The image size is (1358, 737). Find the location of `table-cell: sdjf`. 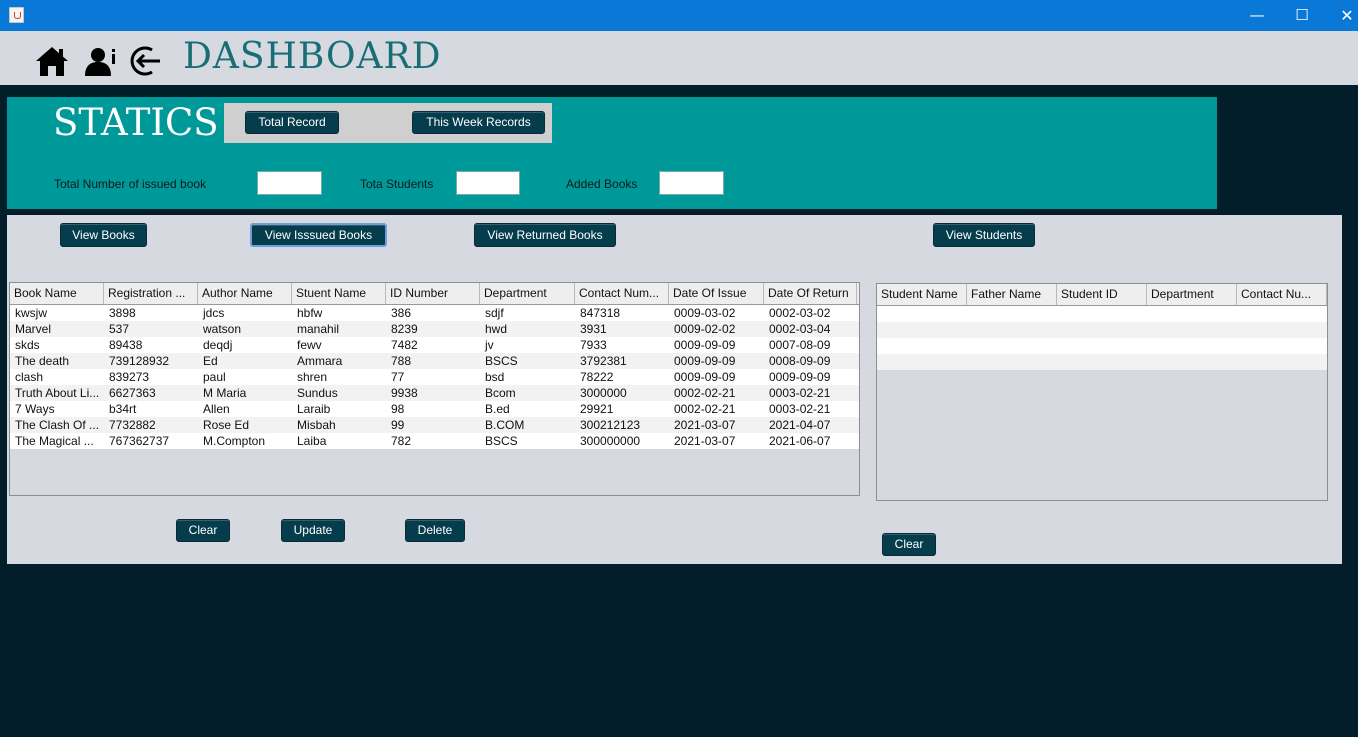

table-cell: sdjf is located at coordinates (494, 313).